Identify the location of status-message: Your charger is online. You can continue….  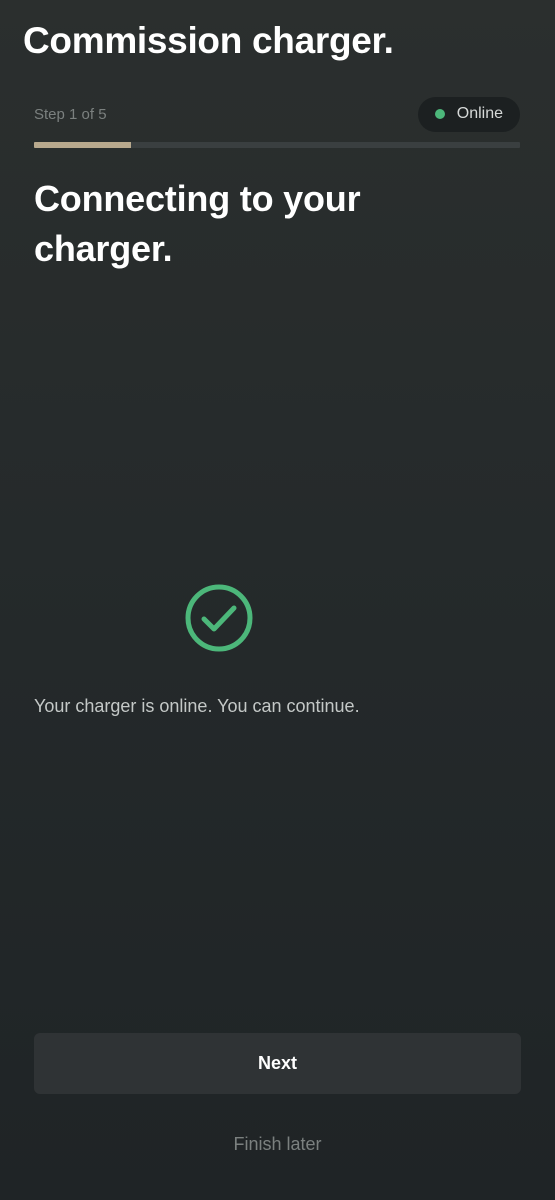
(197, 706).